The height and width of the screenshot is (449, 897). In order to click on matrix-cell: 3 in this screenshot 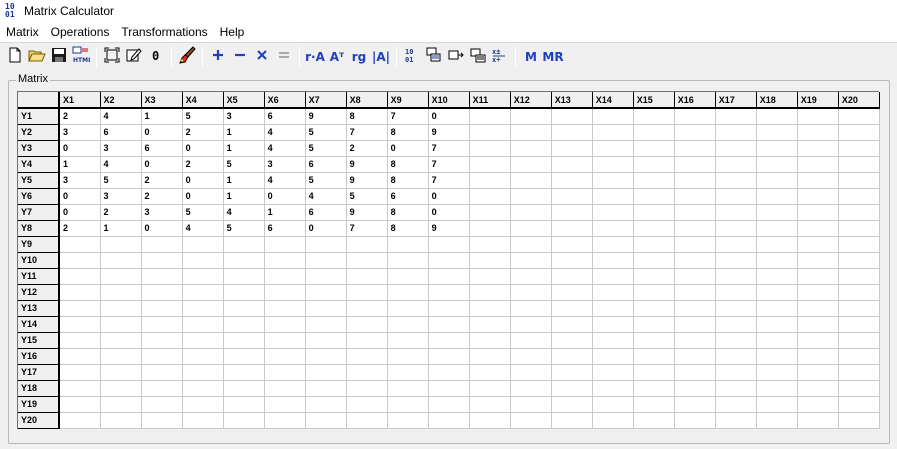, I will do `click(244, 116)`.